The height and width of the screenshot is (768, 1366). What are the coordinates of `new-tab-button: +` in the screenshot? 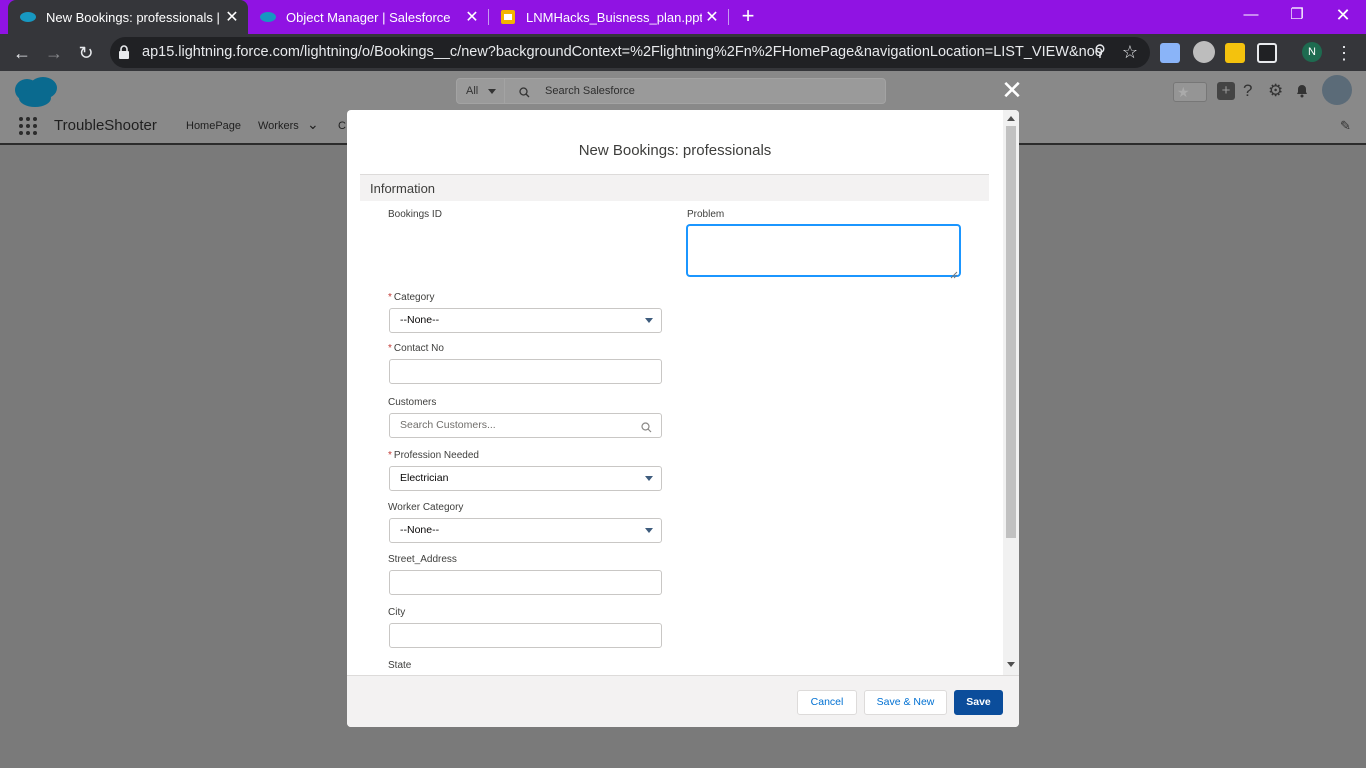 It's located at (748, 17).